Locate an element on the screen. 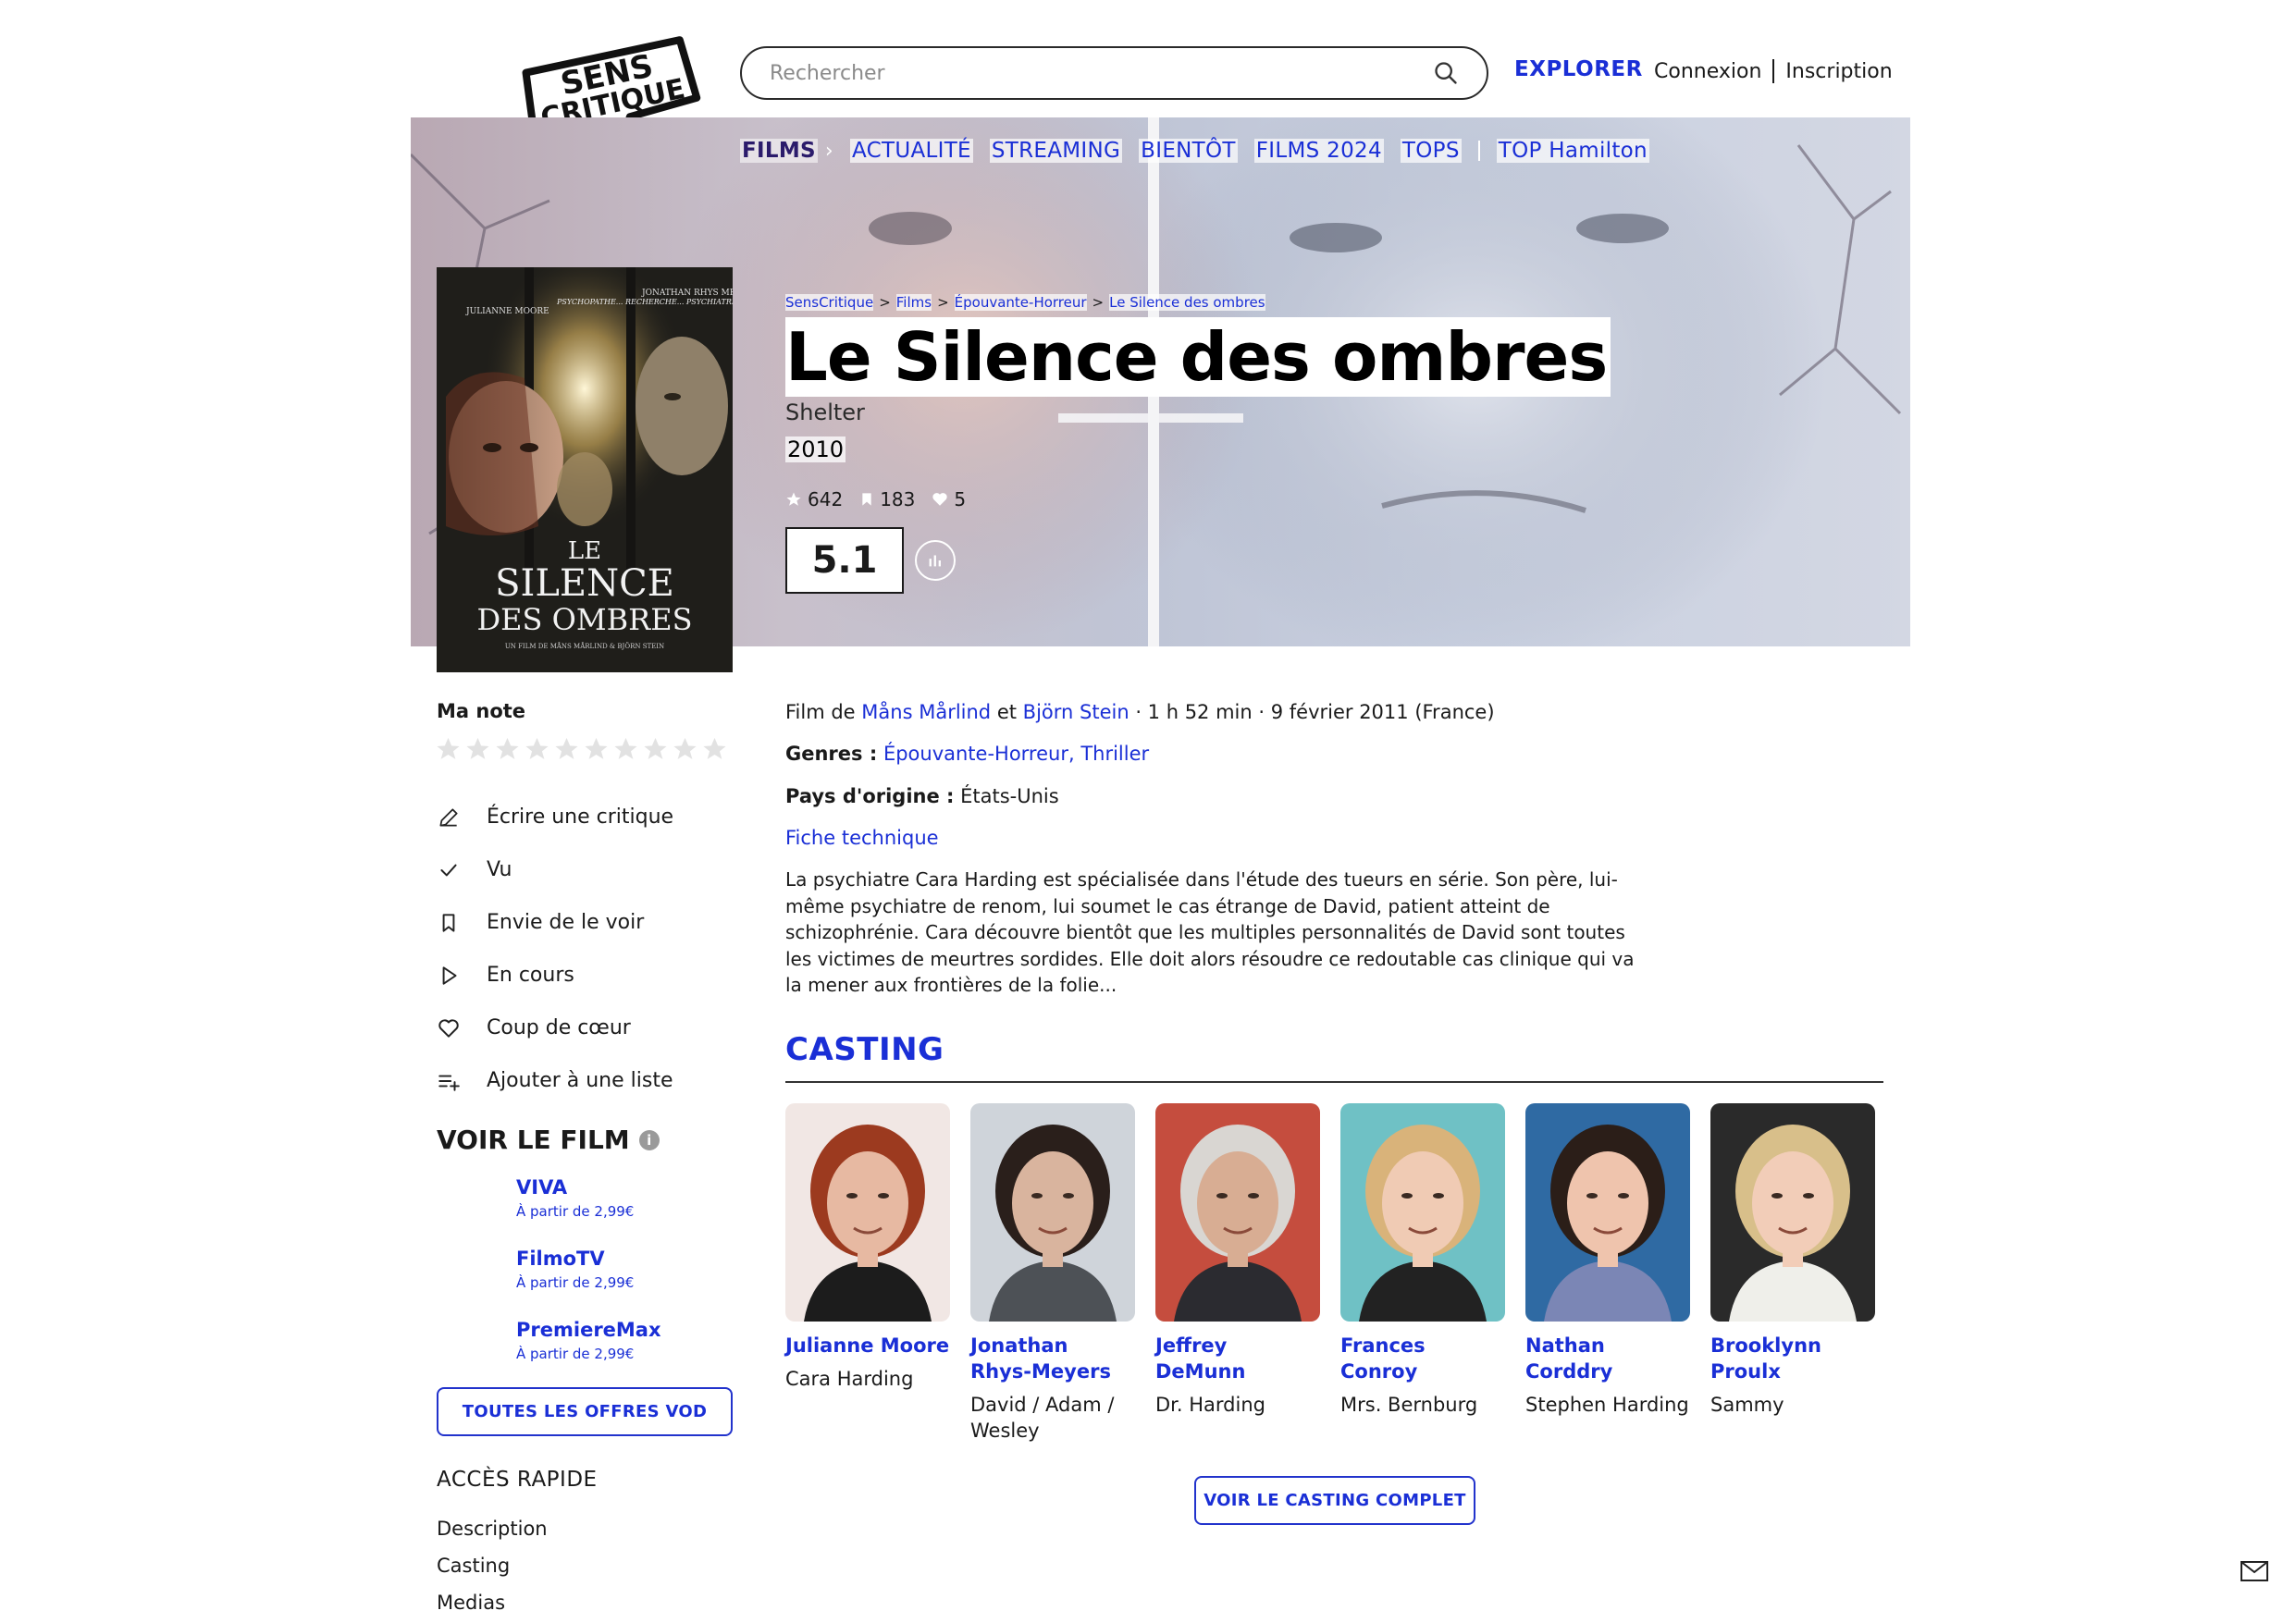 This screenshot has height=1623, width=2296. actor-name: Brooklynn Proulx is located at coordinates (1792, 1358).